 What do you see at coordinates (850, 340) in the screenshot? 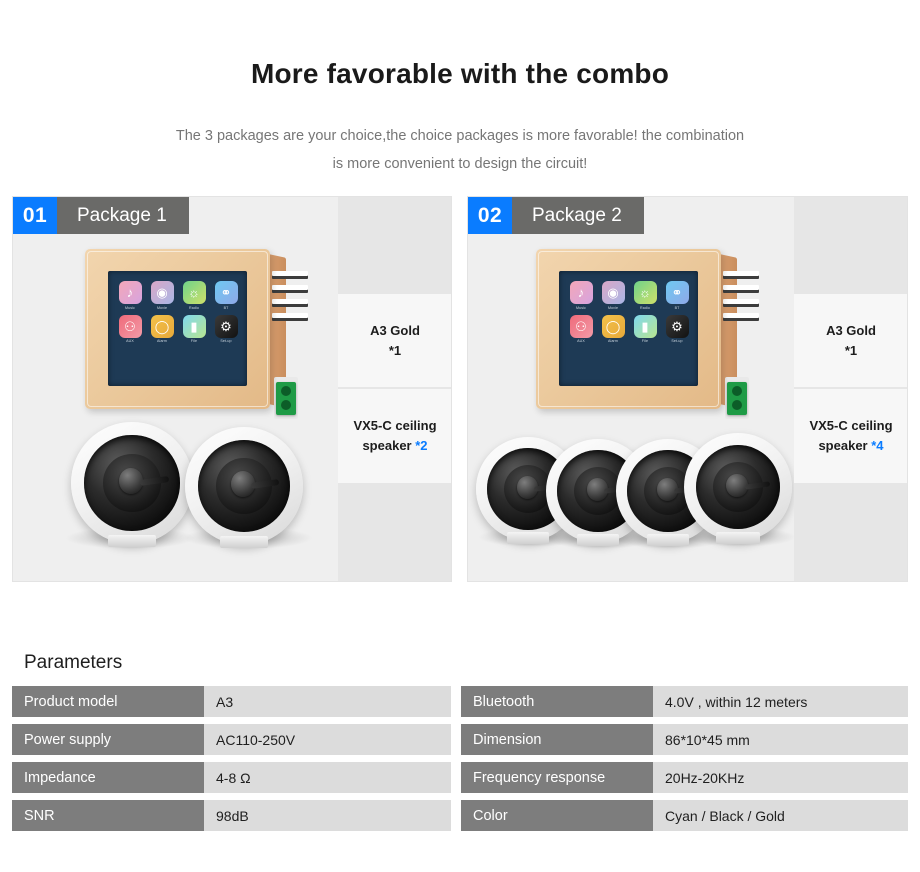
I see `package-2-spec-amplifier: A3 Gold *1` at bounding box center [850, 340].